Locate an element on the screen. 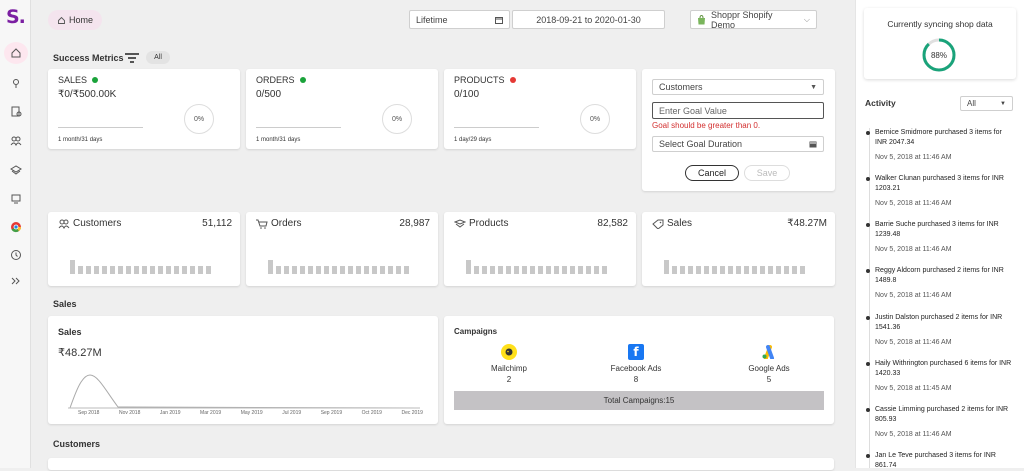  campaign-count: 2 is located at coordinates (509, 379).